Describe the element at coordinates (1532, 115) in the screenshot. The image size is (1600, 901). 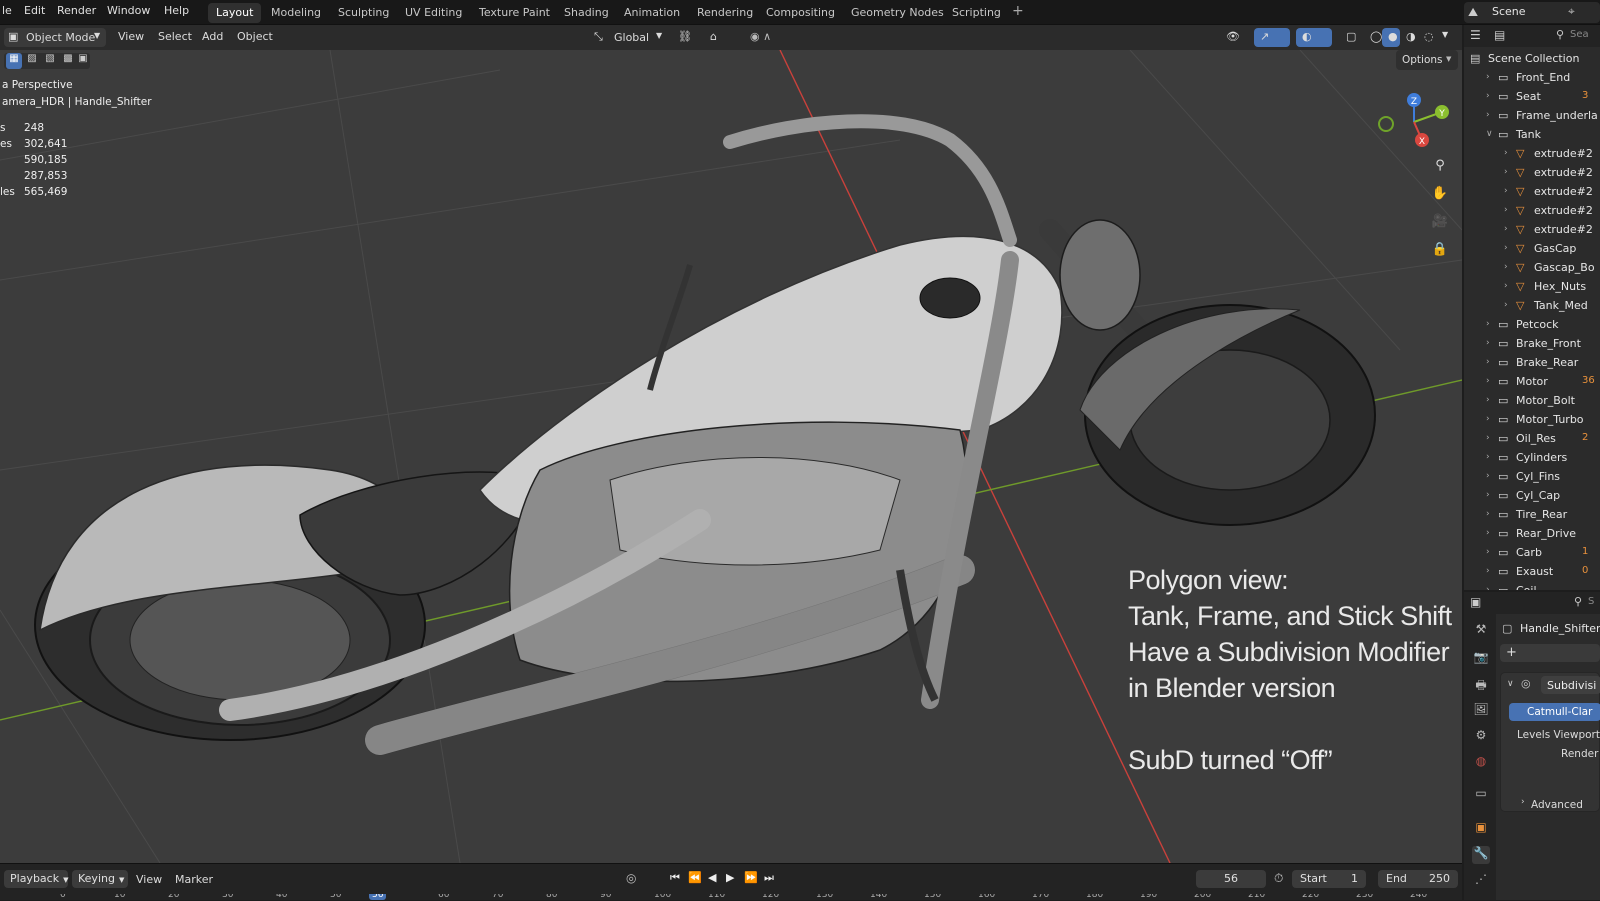
I see `outliner-item: › ▭ Frame_underla` at that location.